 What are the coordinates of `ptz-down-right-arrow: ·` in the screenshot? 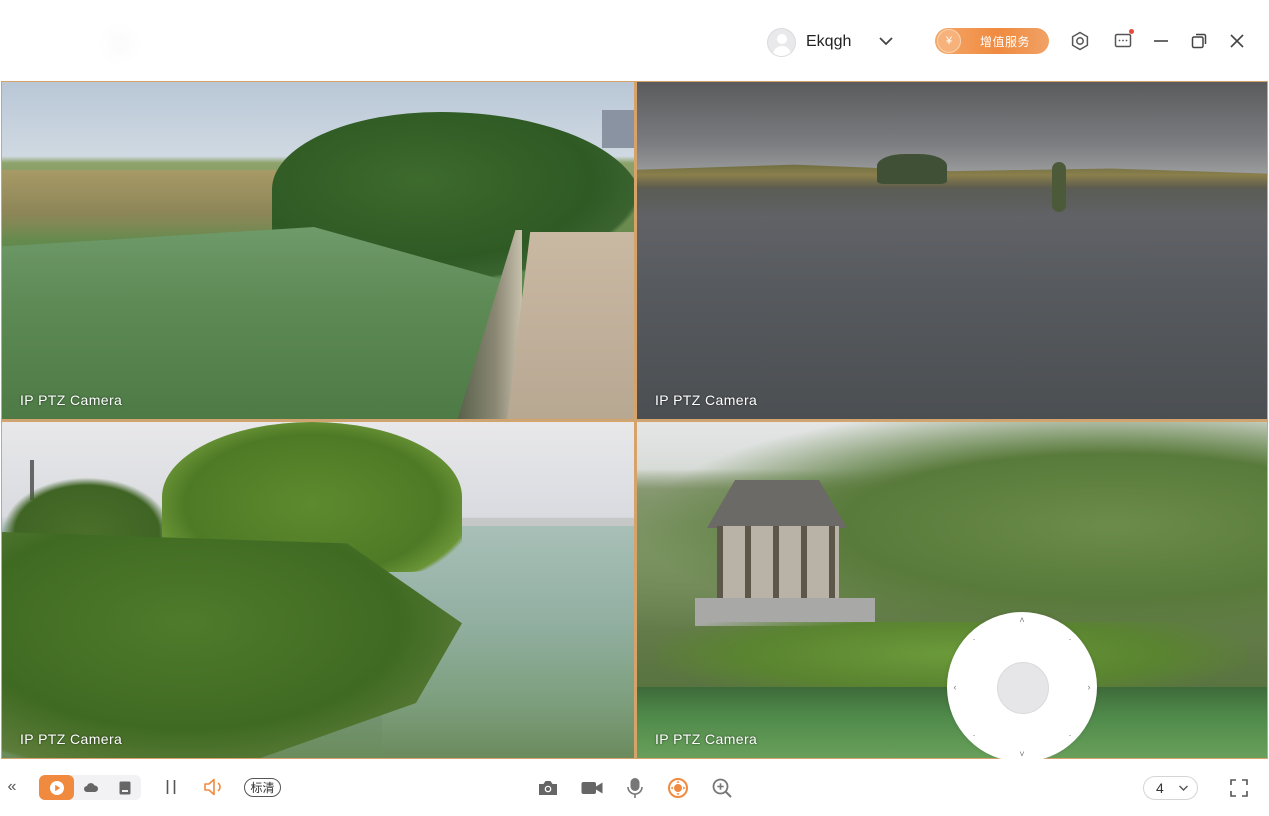 It's located at (1070, 735).